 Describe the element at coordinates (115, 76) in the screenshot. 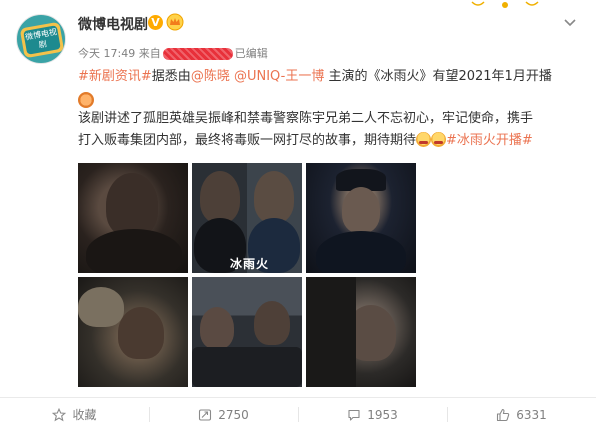

I see `hashtag-link: #新剧资讯#` at that location.